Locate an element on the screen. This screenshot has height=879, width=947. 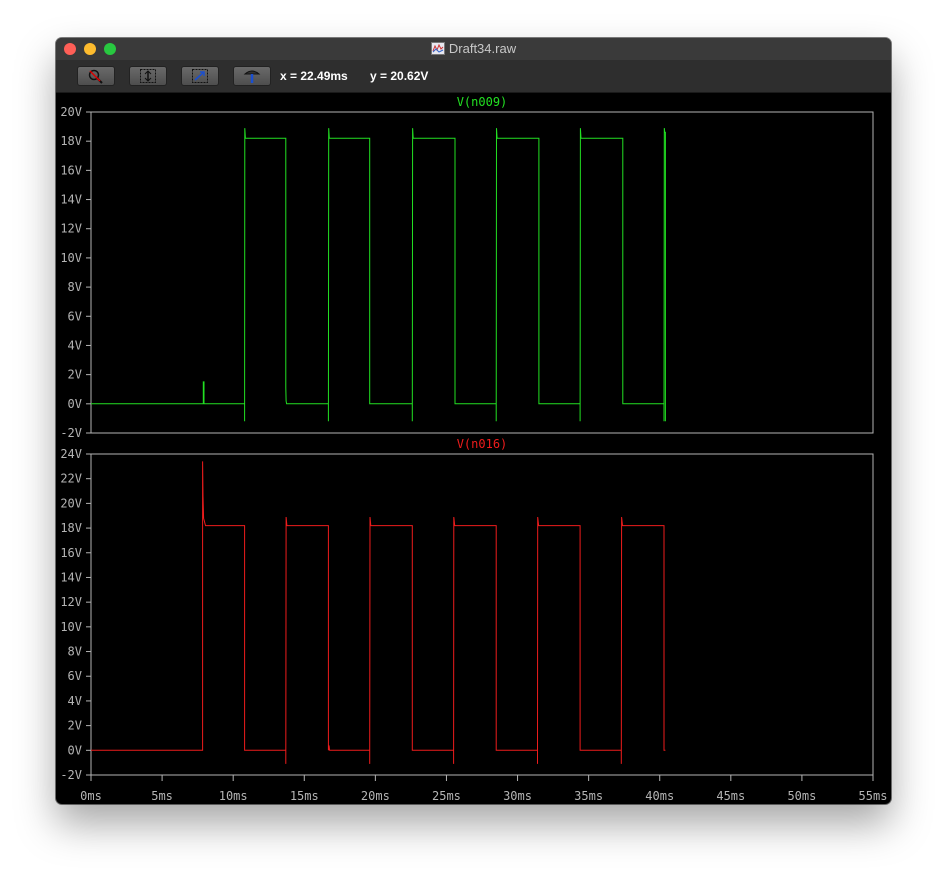
x-tick-label: 50ms is located at coordinates (801, 796).